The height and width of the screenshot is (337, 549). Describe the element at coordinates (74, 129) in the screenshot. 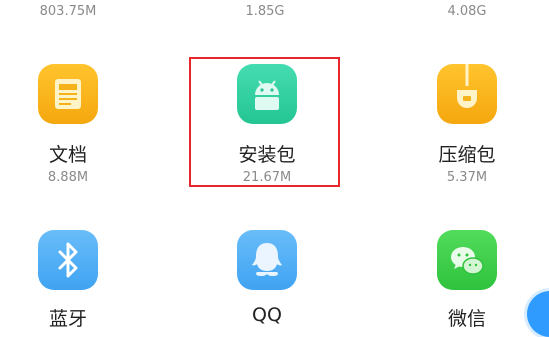

I see `category-documents: 文档 8.88M` at that location.